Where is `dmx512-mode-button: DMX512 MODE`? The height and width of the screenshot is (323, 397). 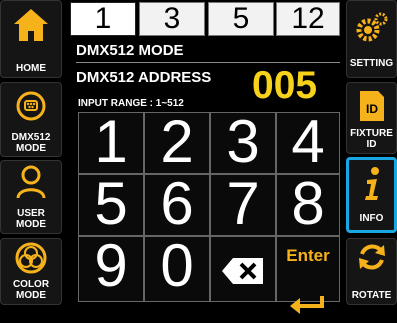
dmx512-mode-button: DMX512 MODE is located at coordinates (31, 119).